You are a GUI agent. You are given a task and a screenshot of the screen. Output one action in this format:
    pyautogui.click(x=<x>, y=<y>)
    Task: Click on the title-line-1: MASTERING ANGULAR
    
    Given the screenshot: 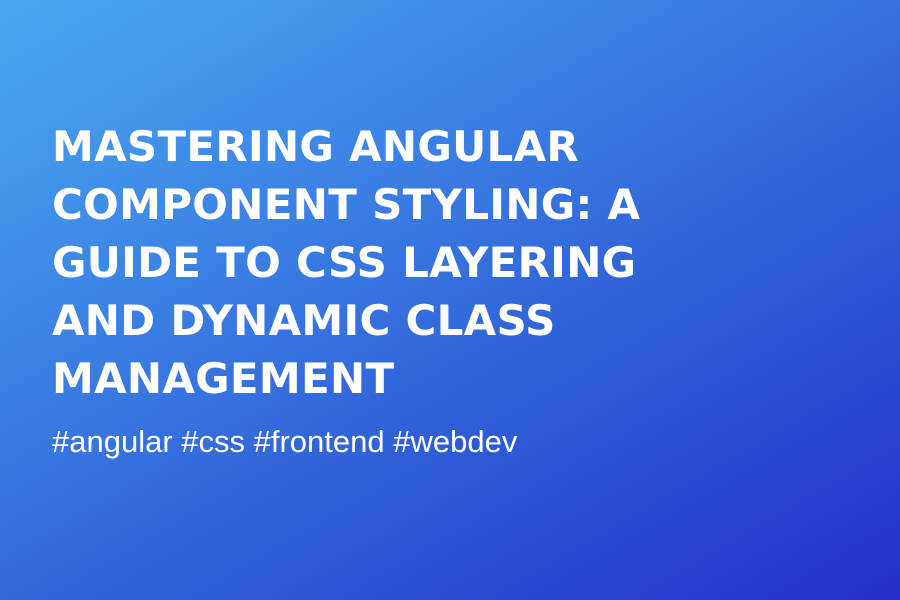 What is the action you would take?
    pyautogui.click(x=316, y=146)
    